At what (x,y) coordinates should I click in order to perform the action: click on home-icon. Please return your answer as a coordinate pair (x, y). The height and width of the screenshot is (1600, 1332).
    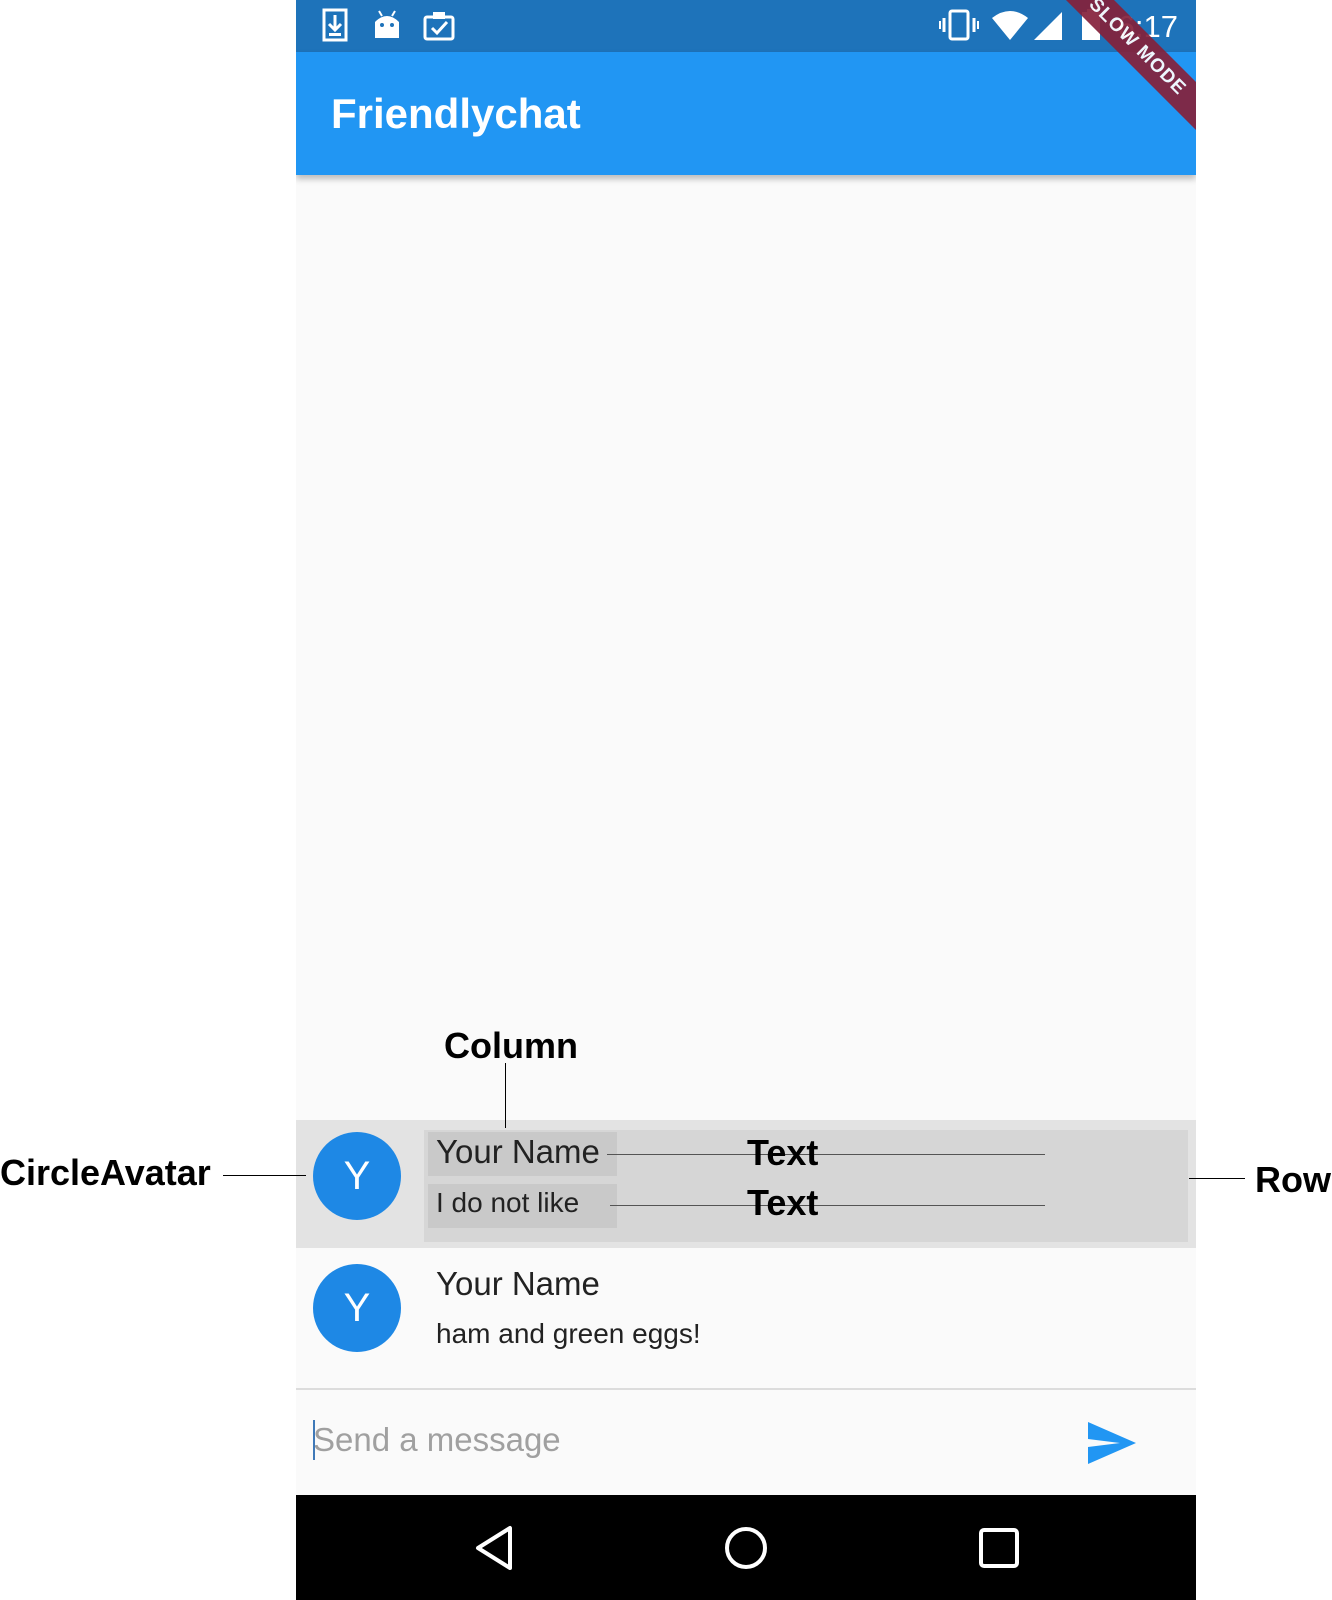
    Looking at the image, I should click on (746, 1548).